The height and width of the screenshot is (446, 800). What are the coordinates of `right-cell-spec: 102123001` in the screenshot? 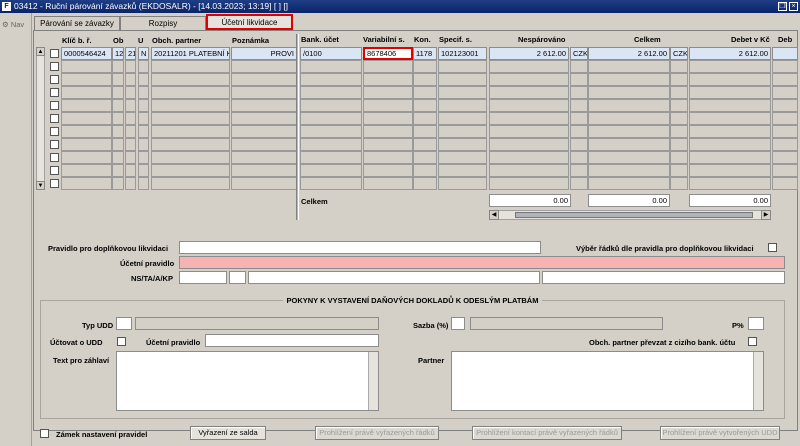 It's located at (462, 53).